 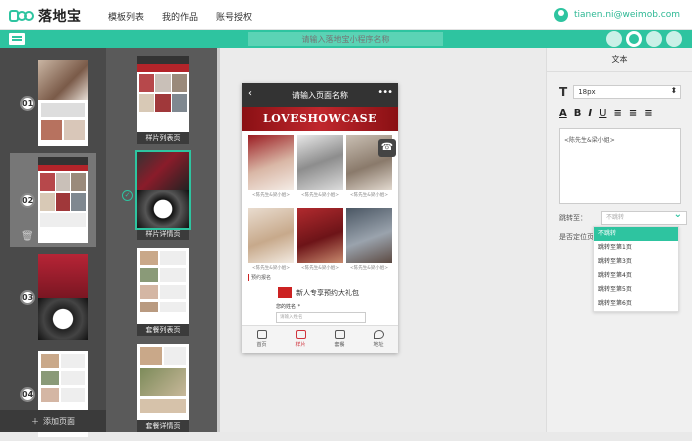 What do you see at coordinates (285, 292) in the screenshot?
I see `gift-icon` at bounding box center [285, 292].